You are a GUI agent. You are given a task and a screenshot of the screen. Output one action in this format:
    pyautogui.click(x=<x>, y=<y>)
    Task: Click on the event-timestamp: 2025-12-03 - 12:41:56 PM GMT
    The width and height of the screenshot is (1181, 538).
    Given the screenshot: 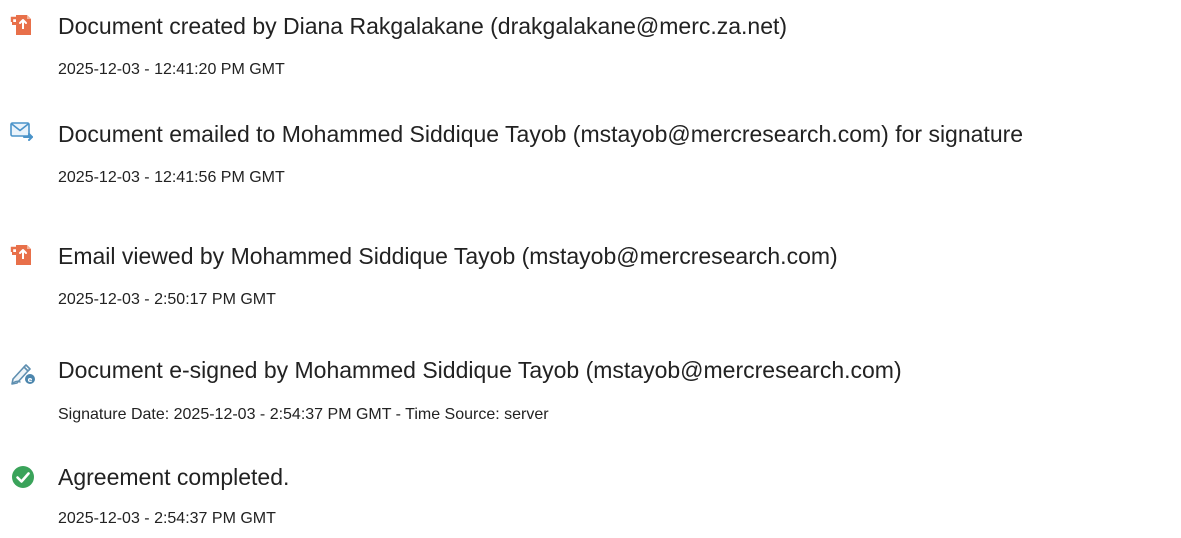 What is the action you would take?
    pyautogui.click(x=171, y=177)
    